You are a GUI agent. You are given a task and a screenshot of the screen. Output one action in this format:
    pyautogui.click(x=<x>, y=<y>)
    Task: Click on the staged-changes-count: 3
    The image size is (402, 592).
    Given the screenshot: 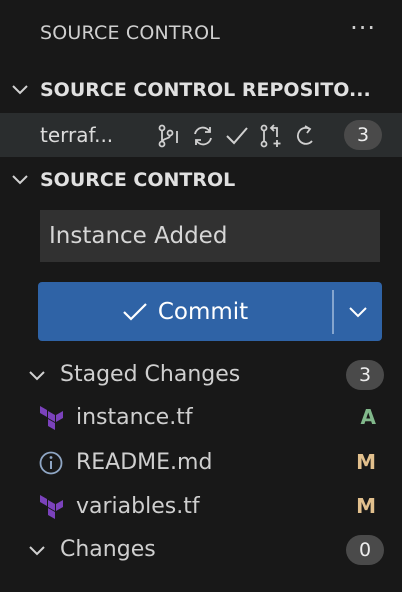 What is the action you would take?
    pyautogui.click(x=365, y=375)
    